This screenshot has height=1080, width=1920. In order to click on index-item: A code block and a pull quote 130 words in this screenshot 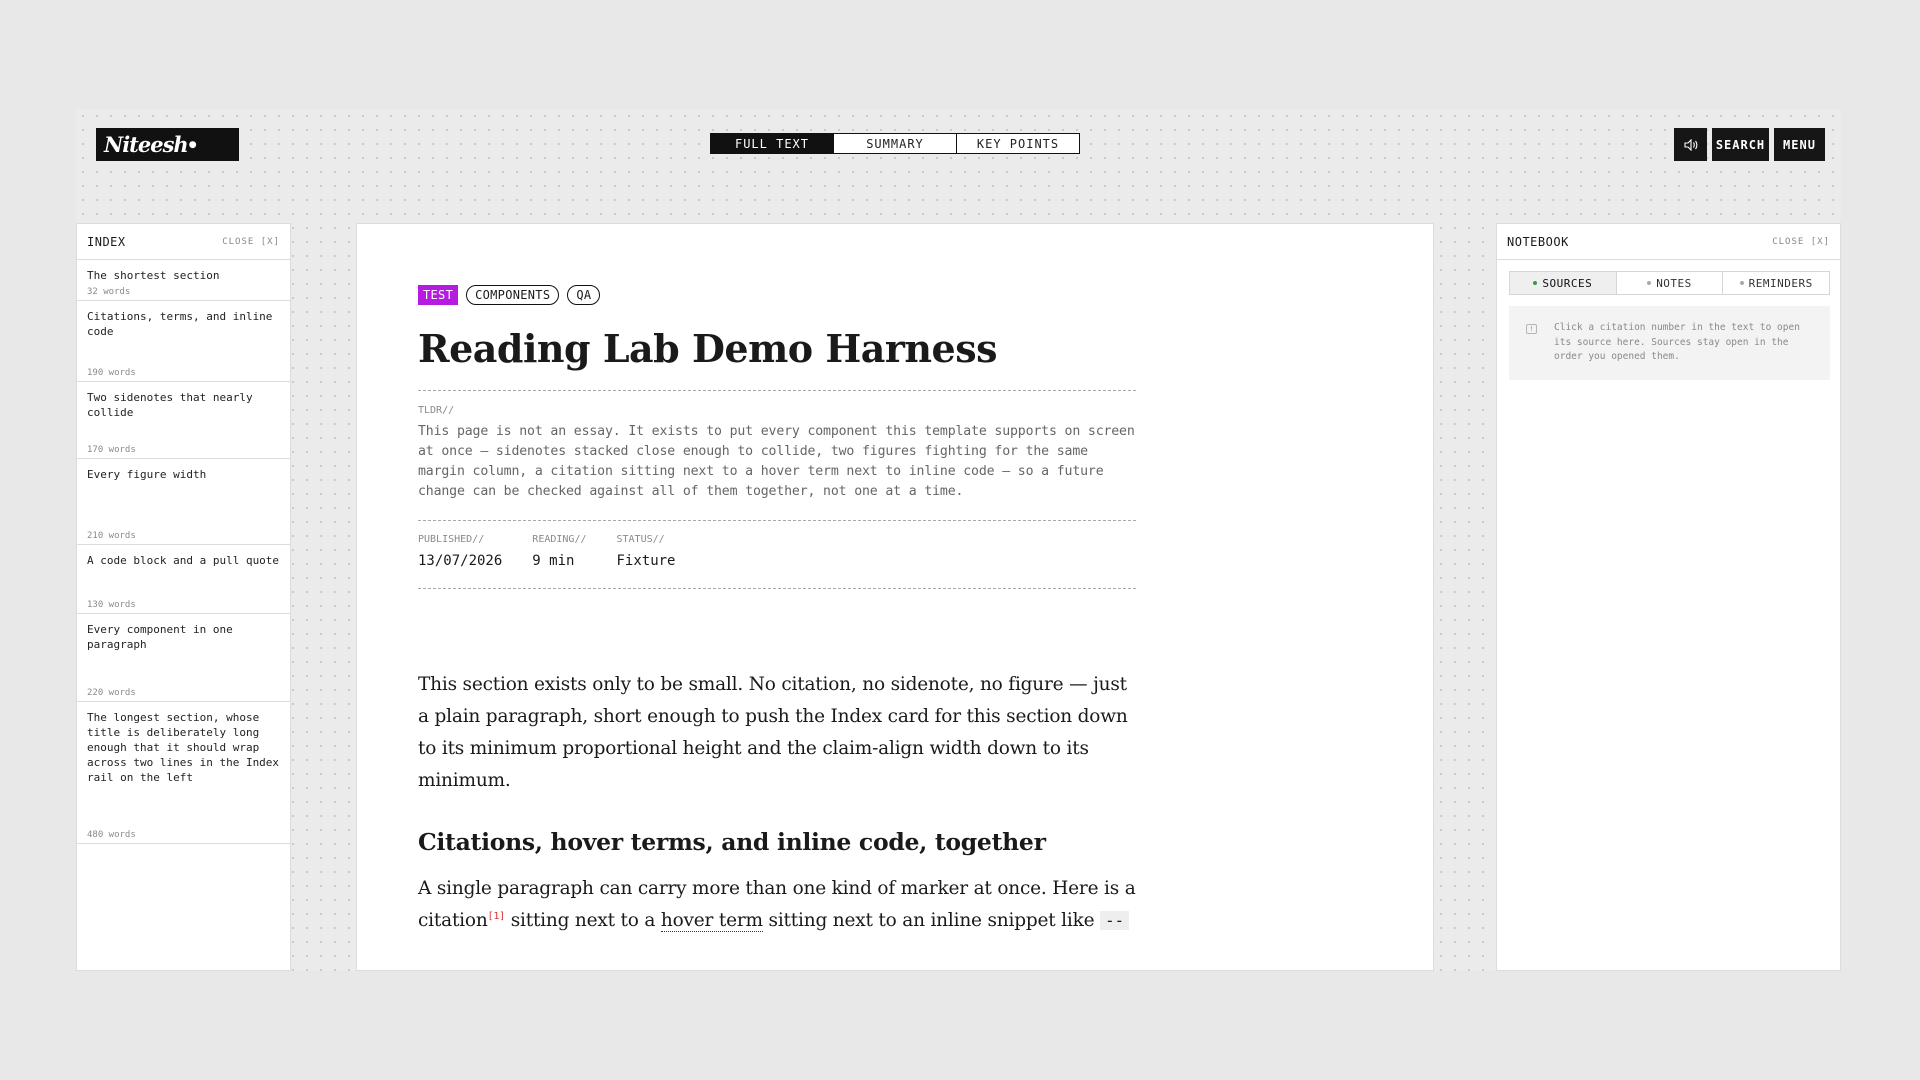, I will do `click(183, 579)`.